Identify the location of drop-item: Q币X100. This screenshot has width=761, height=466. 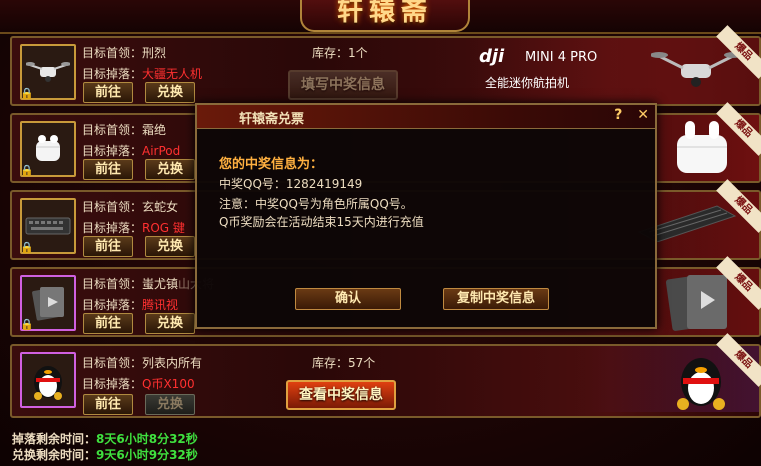
(168, 384).